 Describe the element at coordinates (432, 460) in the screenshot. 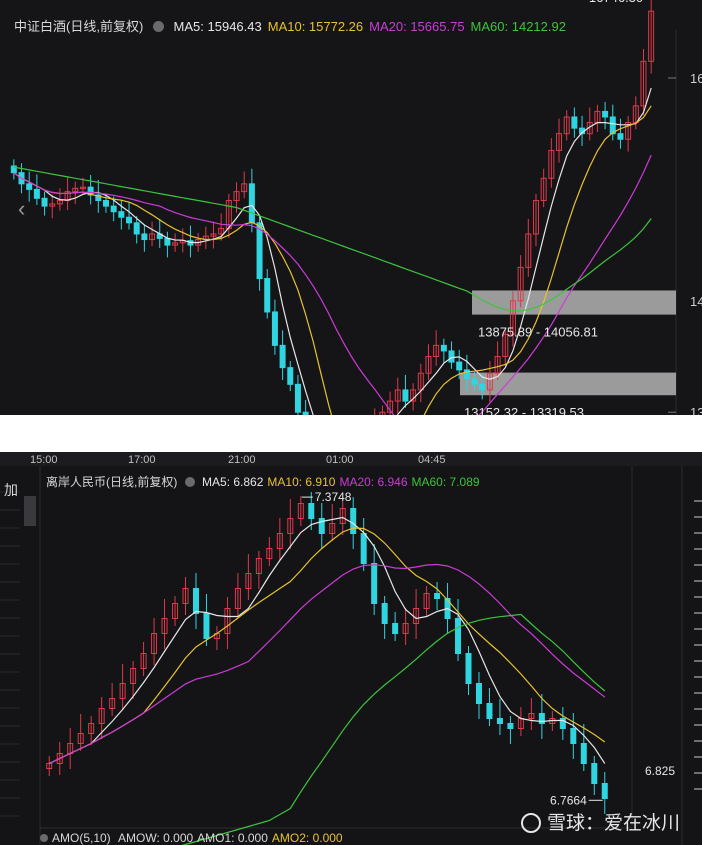

I see `time-label: 04:45` at that location.